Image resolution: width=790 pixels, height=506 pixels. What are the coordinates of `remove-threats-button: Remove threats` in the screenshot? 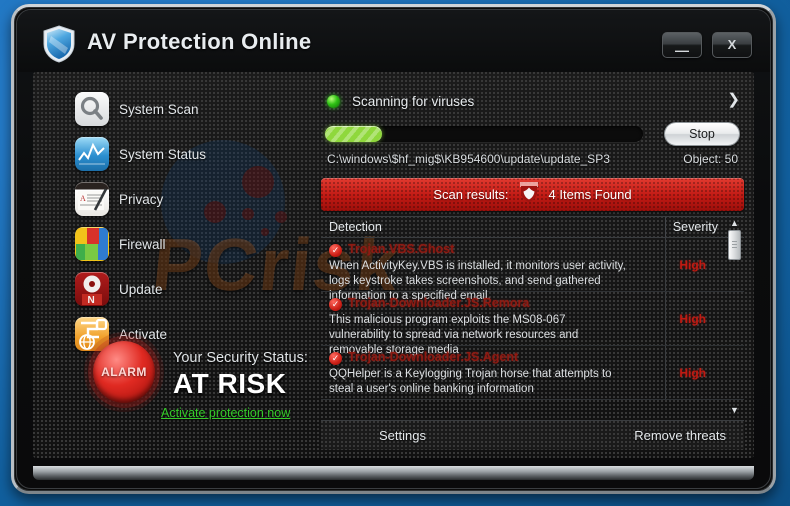 It's located at (680, 435).